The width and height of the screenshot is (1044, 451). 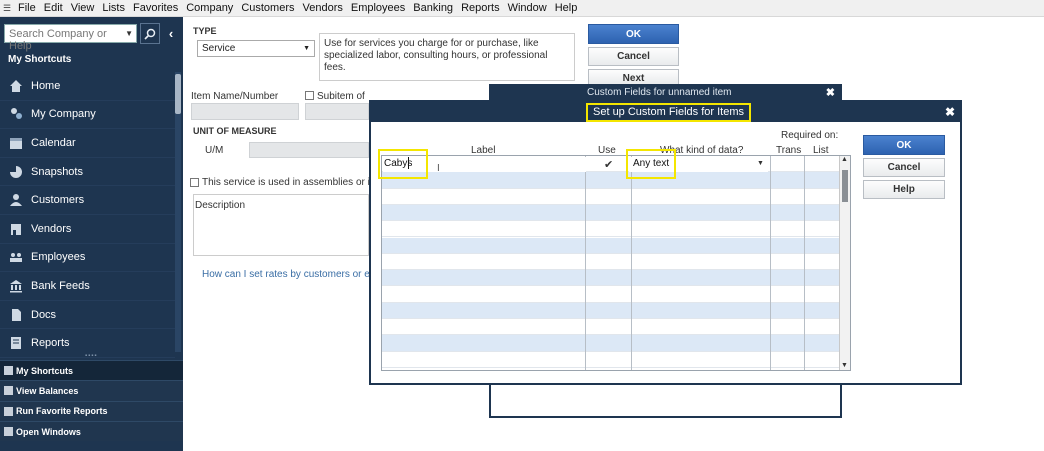 What do you see at coordinates (844, 365) in the screenshot?
I see `scroll-down-icon: ▼` at bounding box center [844, 365].